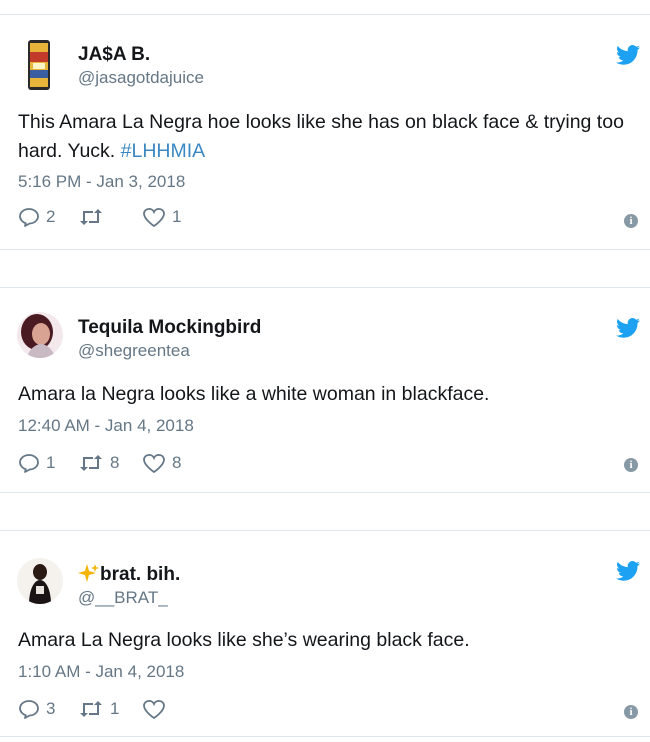 This screenshot has width=650, height=742. Describe the element at coordinates (51, 216) in the screenshot. I see `reply-count: 2` at that location.